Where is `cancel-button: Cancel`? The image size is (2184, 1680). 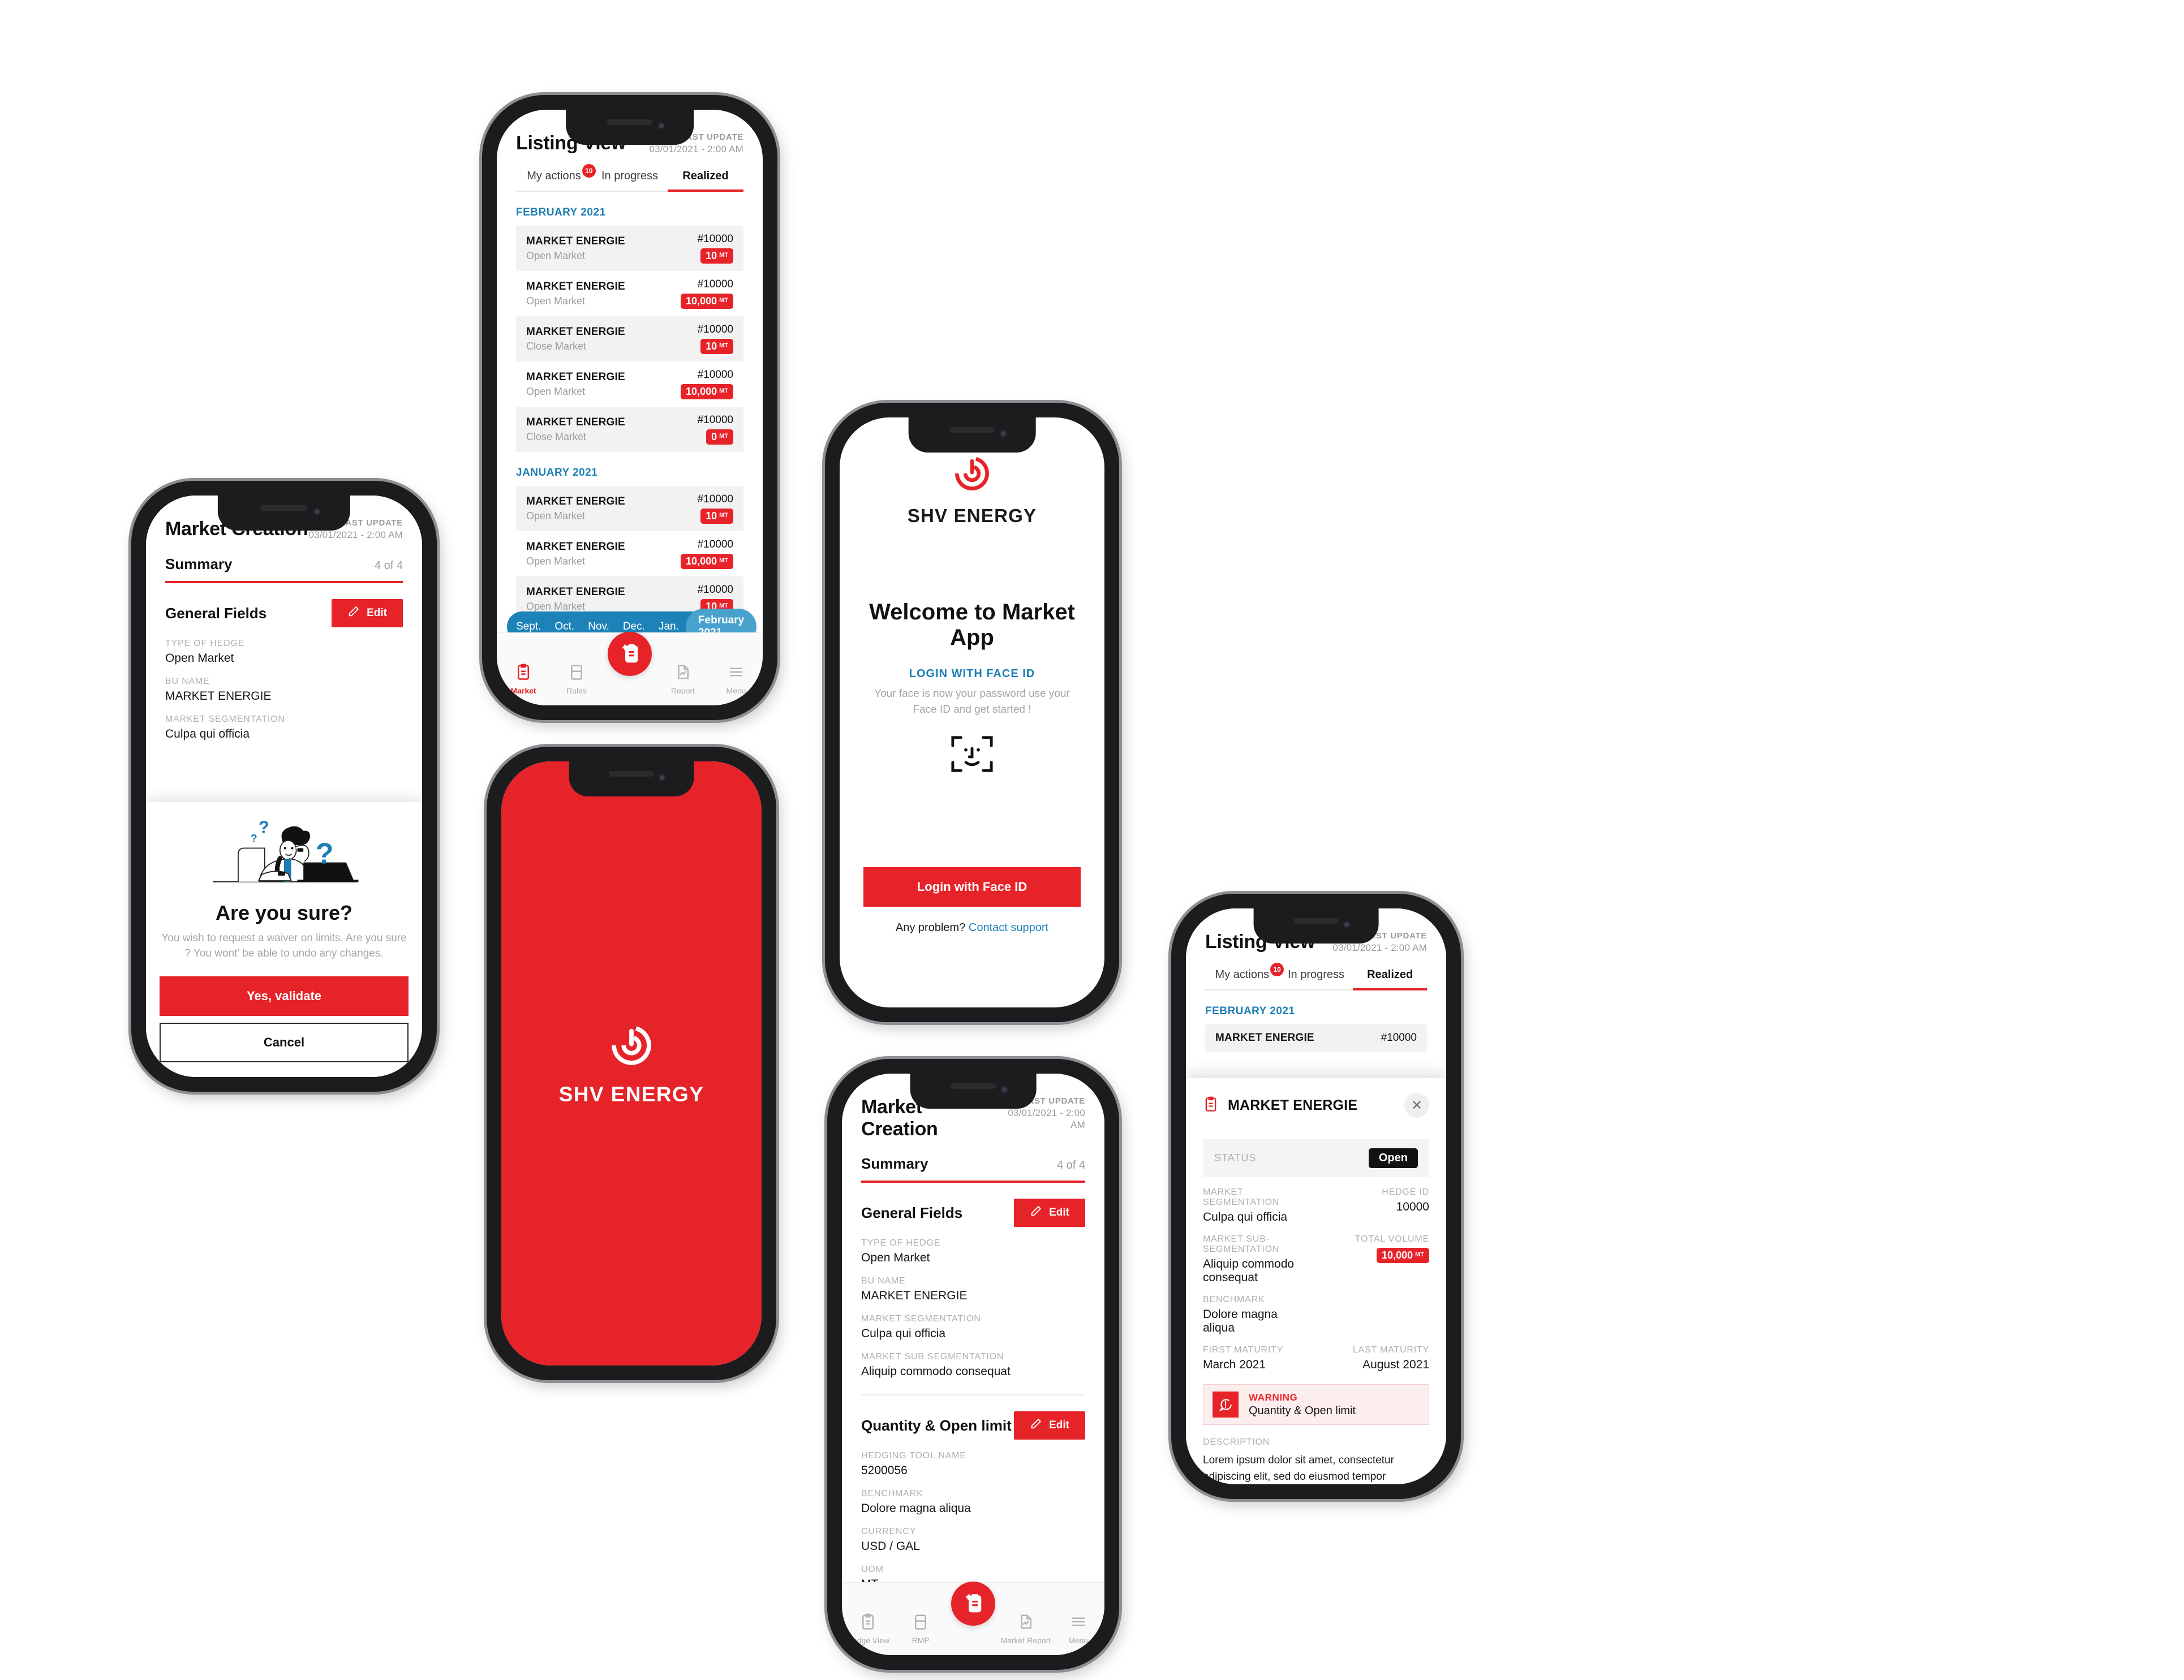 cancel-button: Cancel is located at coordinates (284, 1042).